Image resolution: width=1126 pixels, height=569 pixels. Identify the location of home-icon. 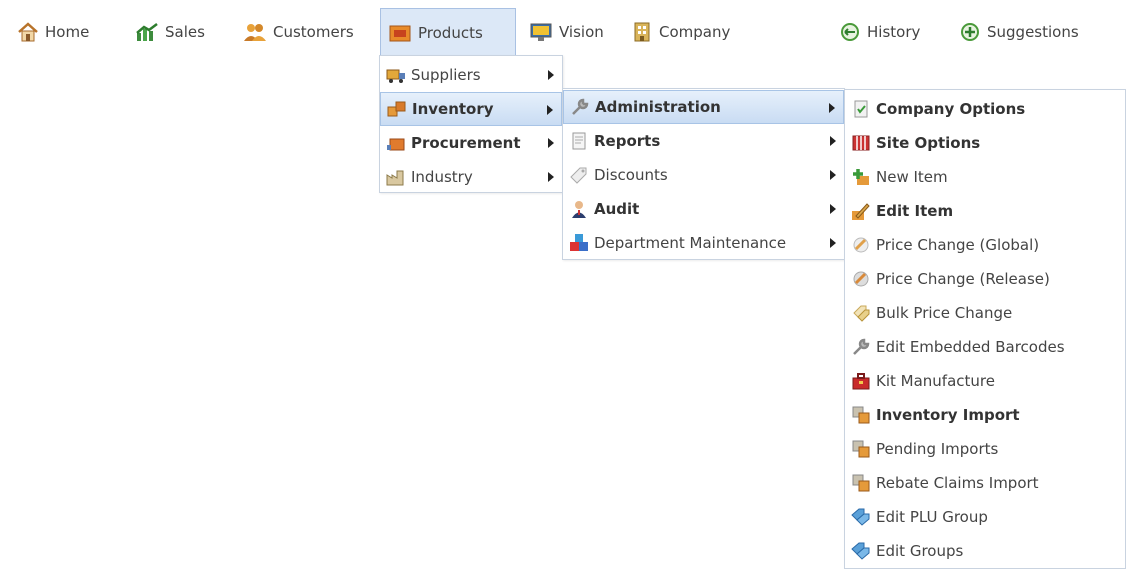
(28, 32).